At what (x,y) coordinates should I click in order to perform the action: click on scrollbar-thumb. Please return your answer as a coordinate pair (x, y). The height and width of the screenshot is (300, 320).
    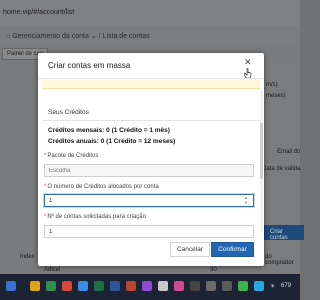
    Looking at the image, I should click on (261, 151).